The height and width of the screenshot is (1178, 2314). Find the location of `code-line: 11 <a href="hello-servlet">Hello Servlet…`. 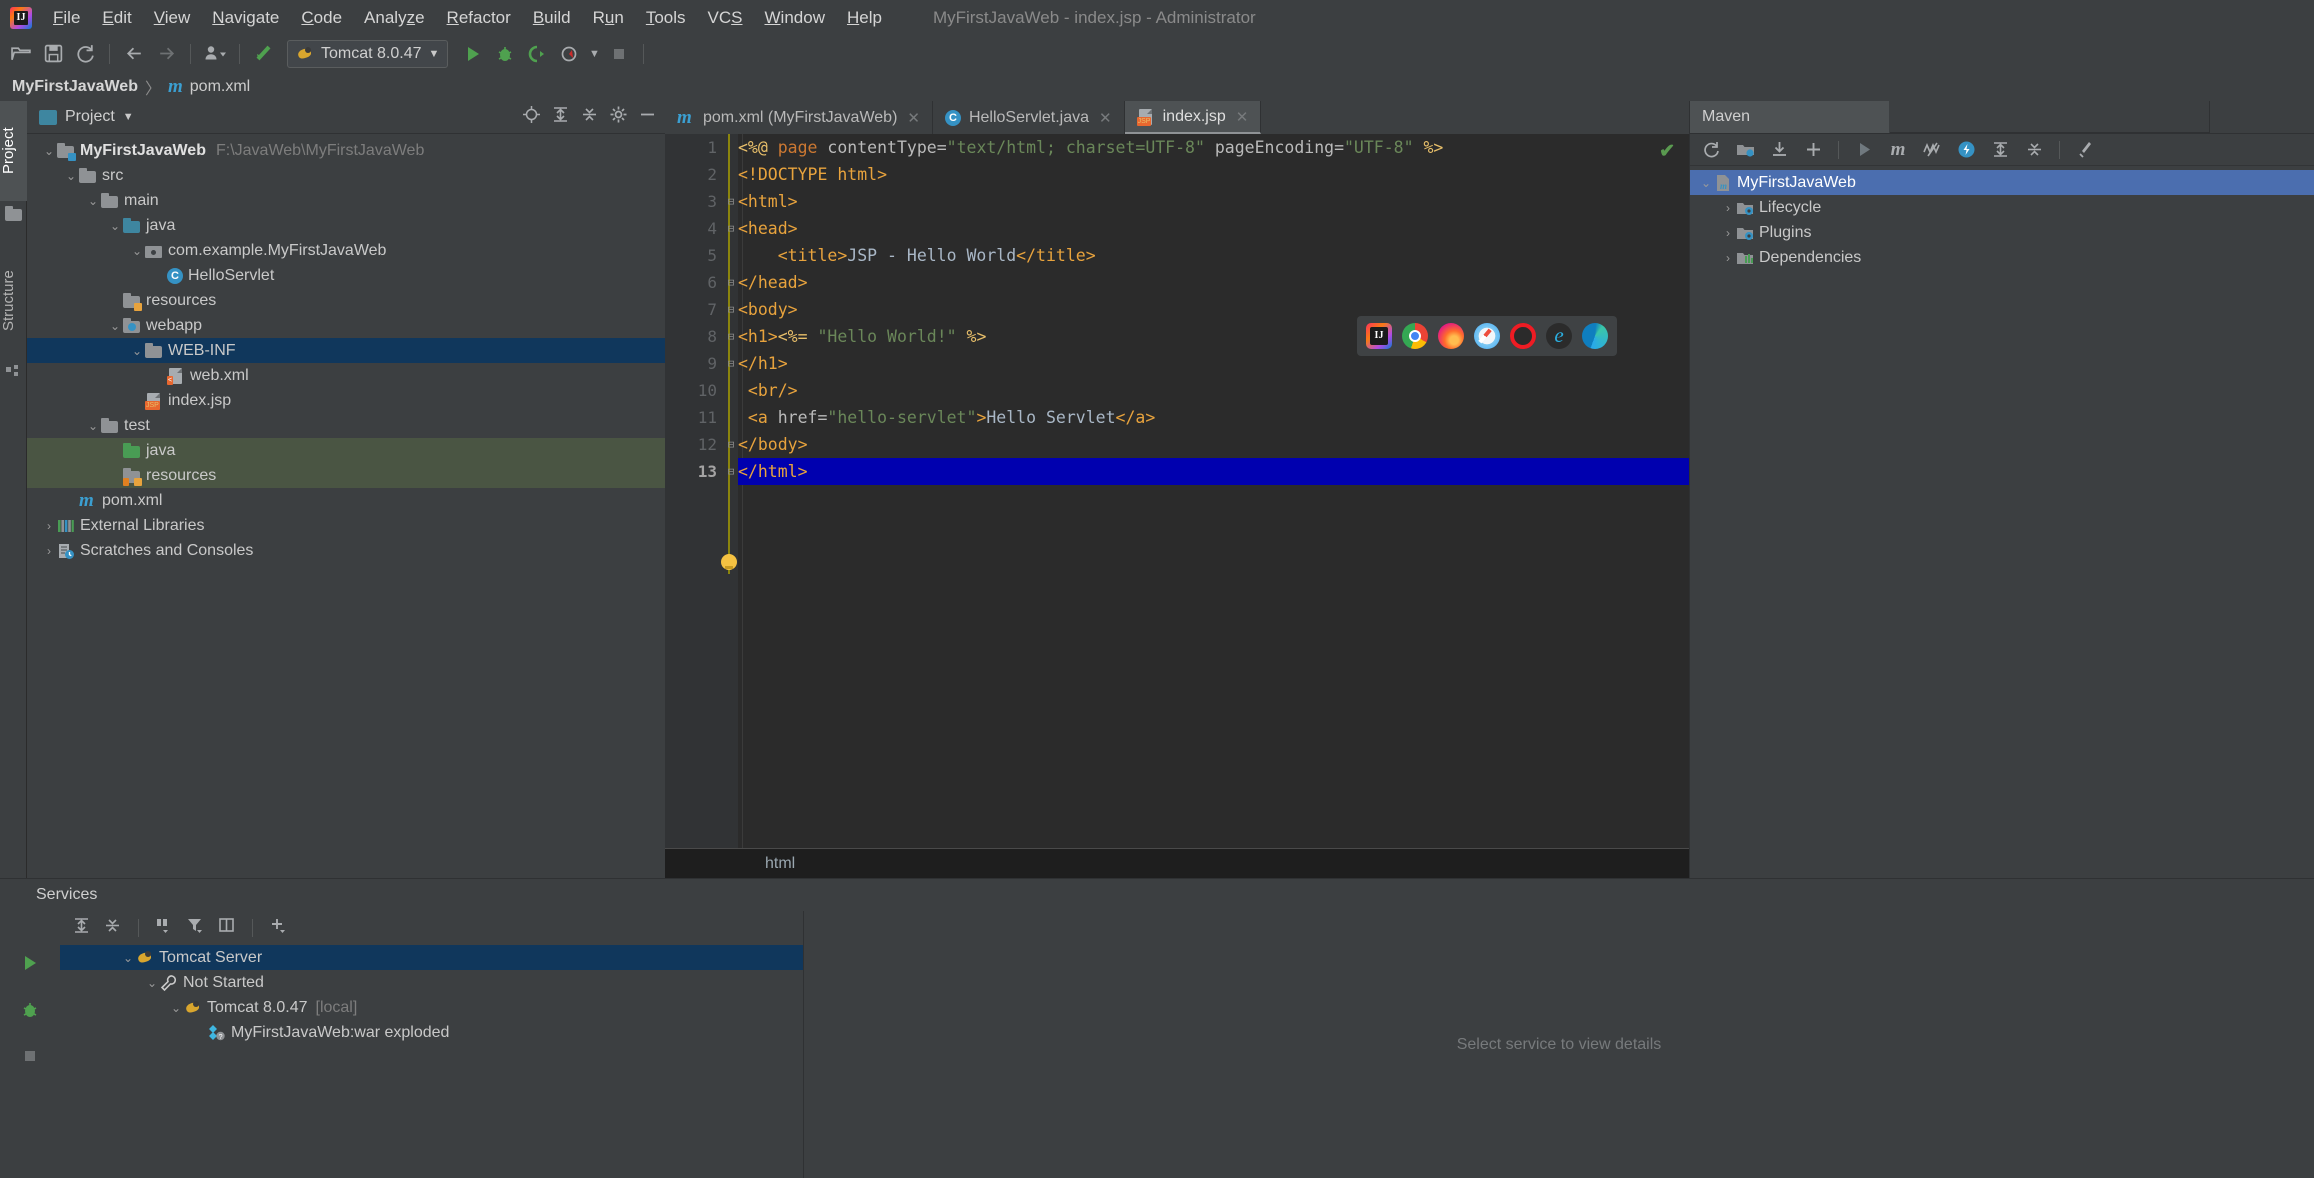

code-line: 11 <a href="hello-servlet">Hello Servlet… is located at coordinates (1193, 417).